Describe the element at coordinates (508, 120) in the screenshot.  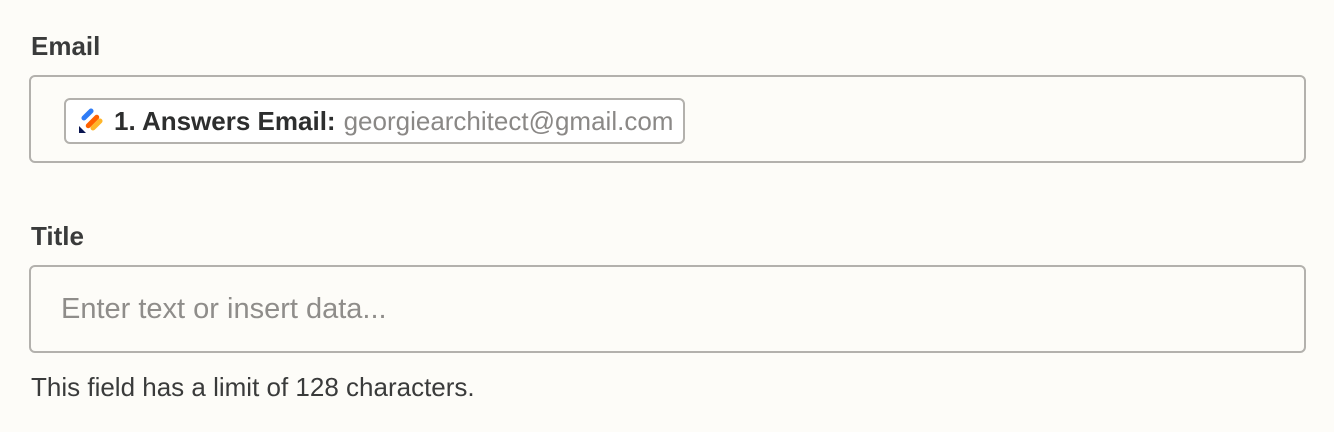
I see `pill-value: georgiearchitect@gmail.com` at that location.